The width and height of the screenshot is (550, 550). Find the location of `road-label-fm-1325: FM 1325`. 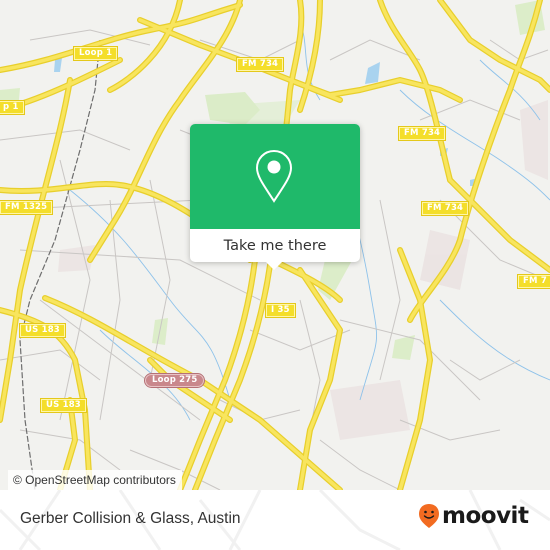

road-label-fm-1325: FM 1325 is located at coordinates (27, 207).